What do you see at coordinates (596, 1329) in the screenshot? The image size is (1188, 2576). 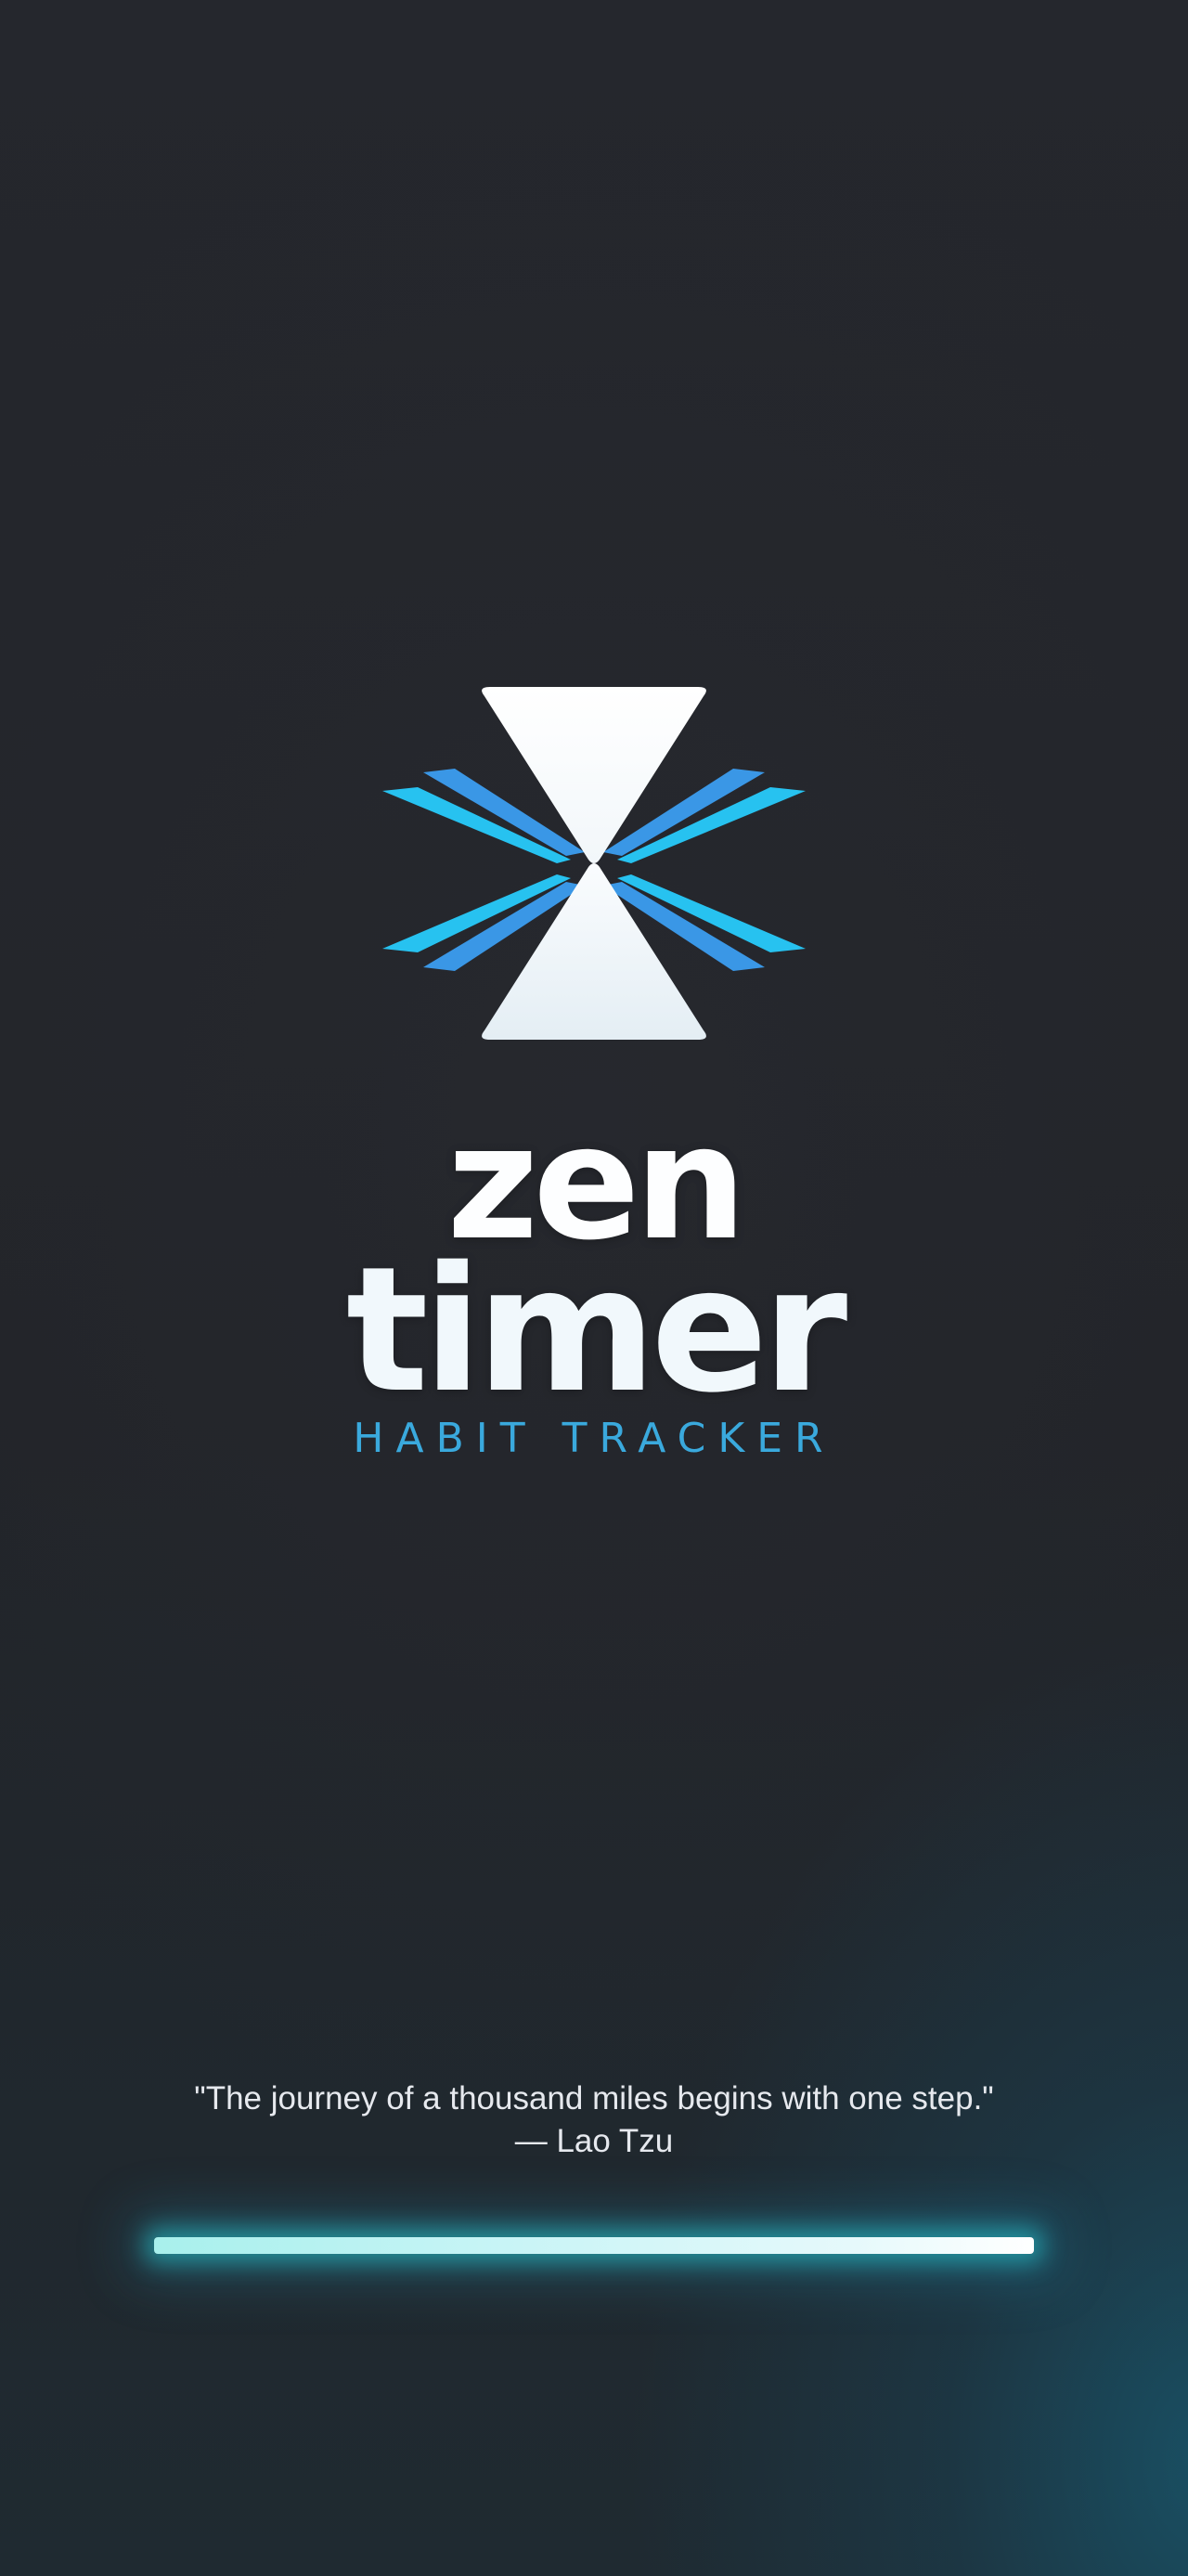 I see `app-name-line2: timer` at bounding box center [596, 1329].